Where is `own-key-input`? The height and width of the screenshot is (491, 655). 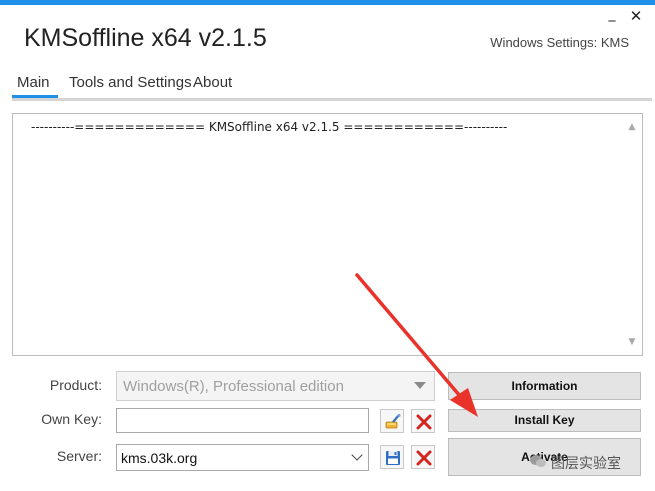 own-key-input is located at coordinates (242, 420).